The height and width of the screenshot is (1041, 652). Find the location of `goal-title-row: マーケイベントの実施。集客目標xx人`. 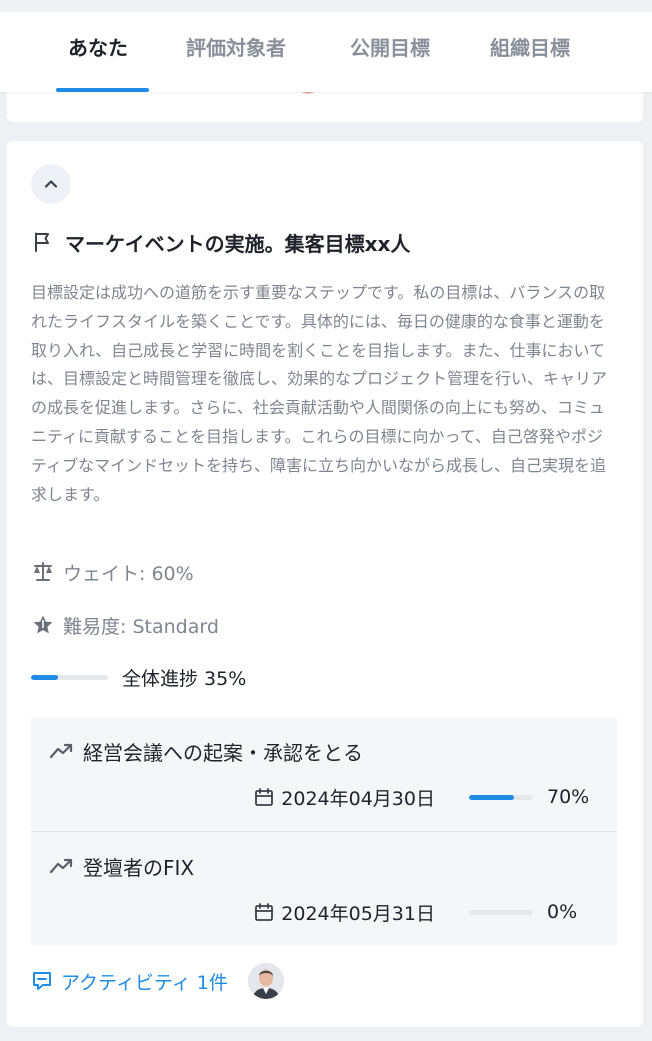

goal-title-row: マーケイベントの実施。集客目標xx人 is located at coordinates (220, 242).